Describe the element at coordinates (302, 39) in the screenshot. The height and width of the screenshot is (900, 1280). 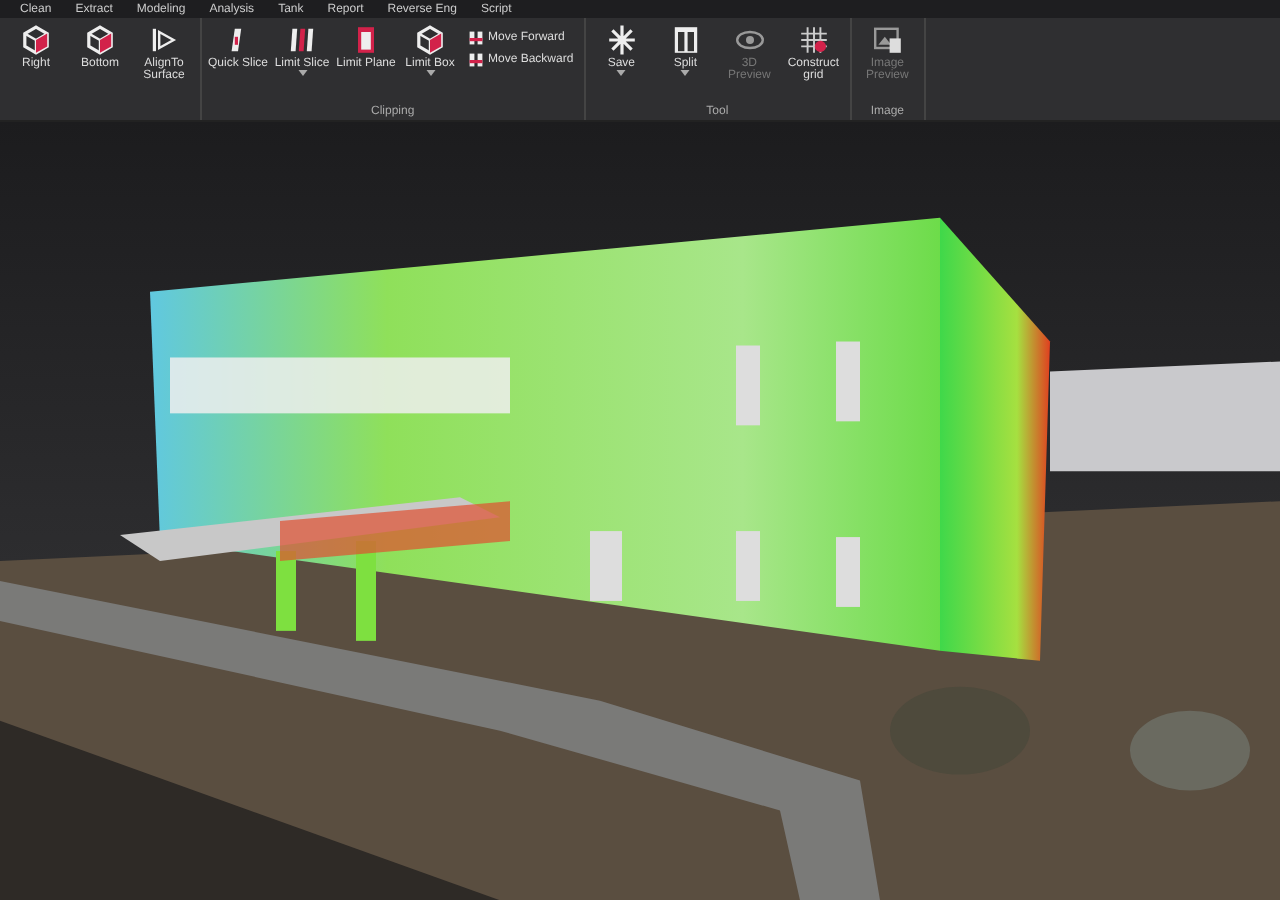
I see `slices-icon` at that location.